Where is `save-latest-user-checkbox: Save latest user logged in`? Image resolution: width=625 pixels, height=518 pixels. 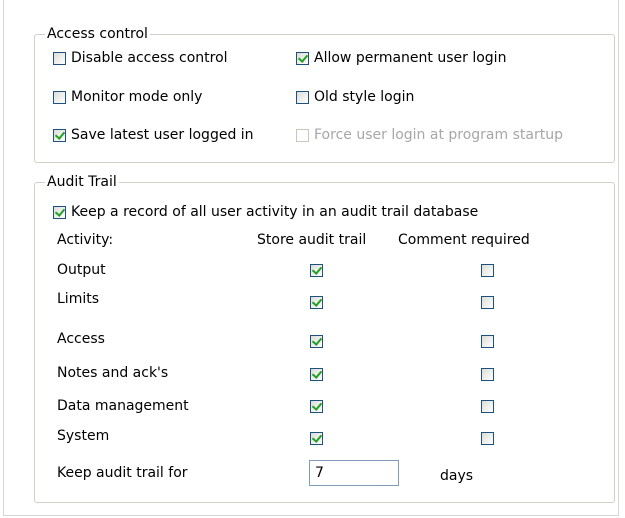 save-latest-user-checkbox: Save latest user logged in is located at coordinates (153, 135).